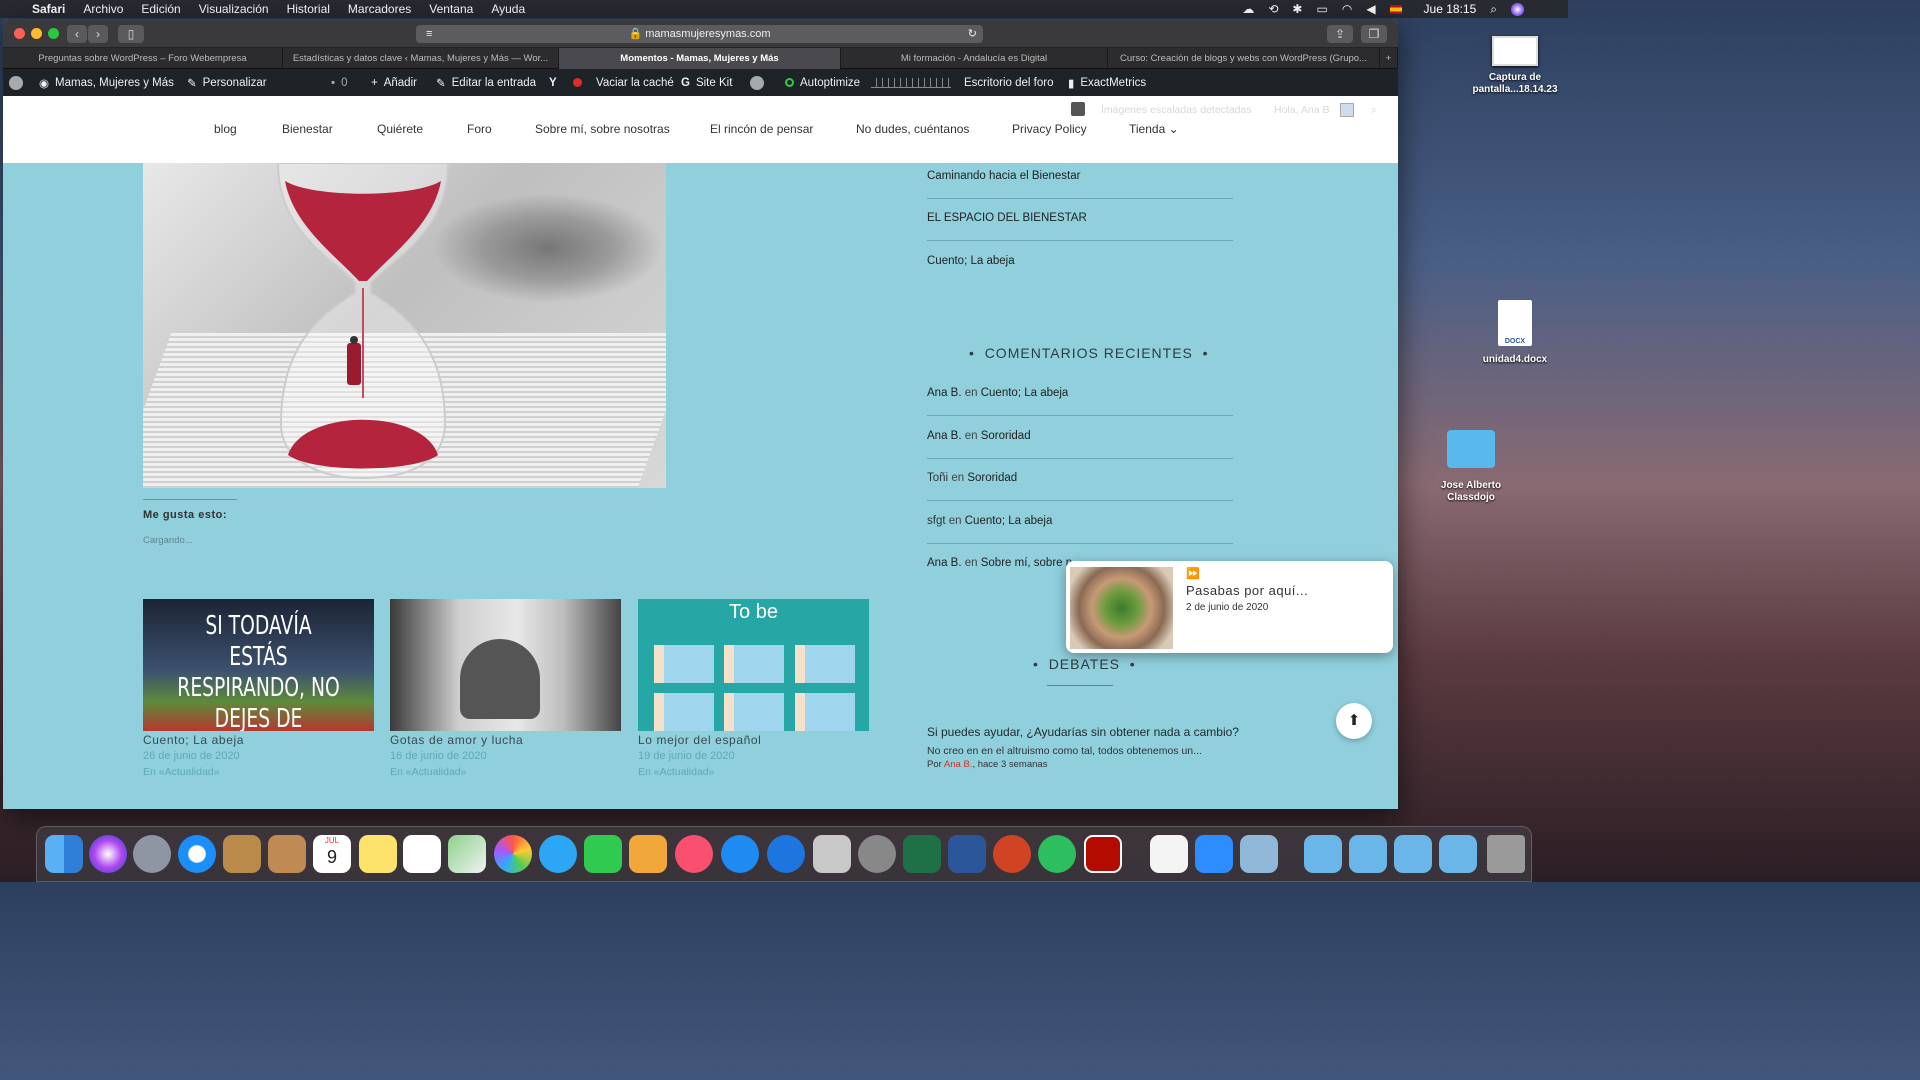 The height and width of the screenshot is (1080, 1920). What do you see at coordinates (1012, 854) in the screenshot?
I see `powerpoint-icon` at bounding box center [1012, 854].